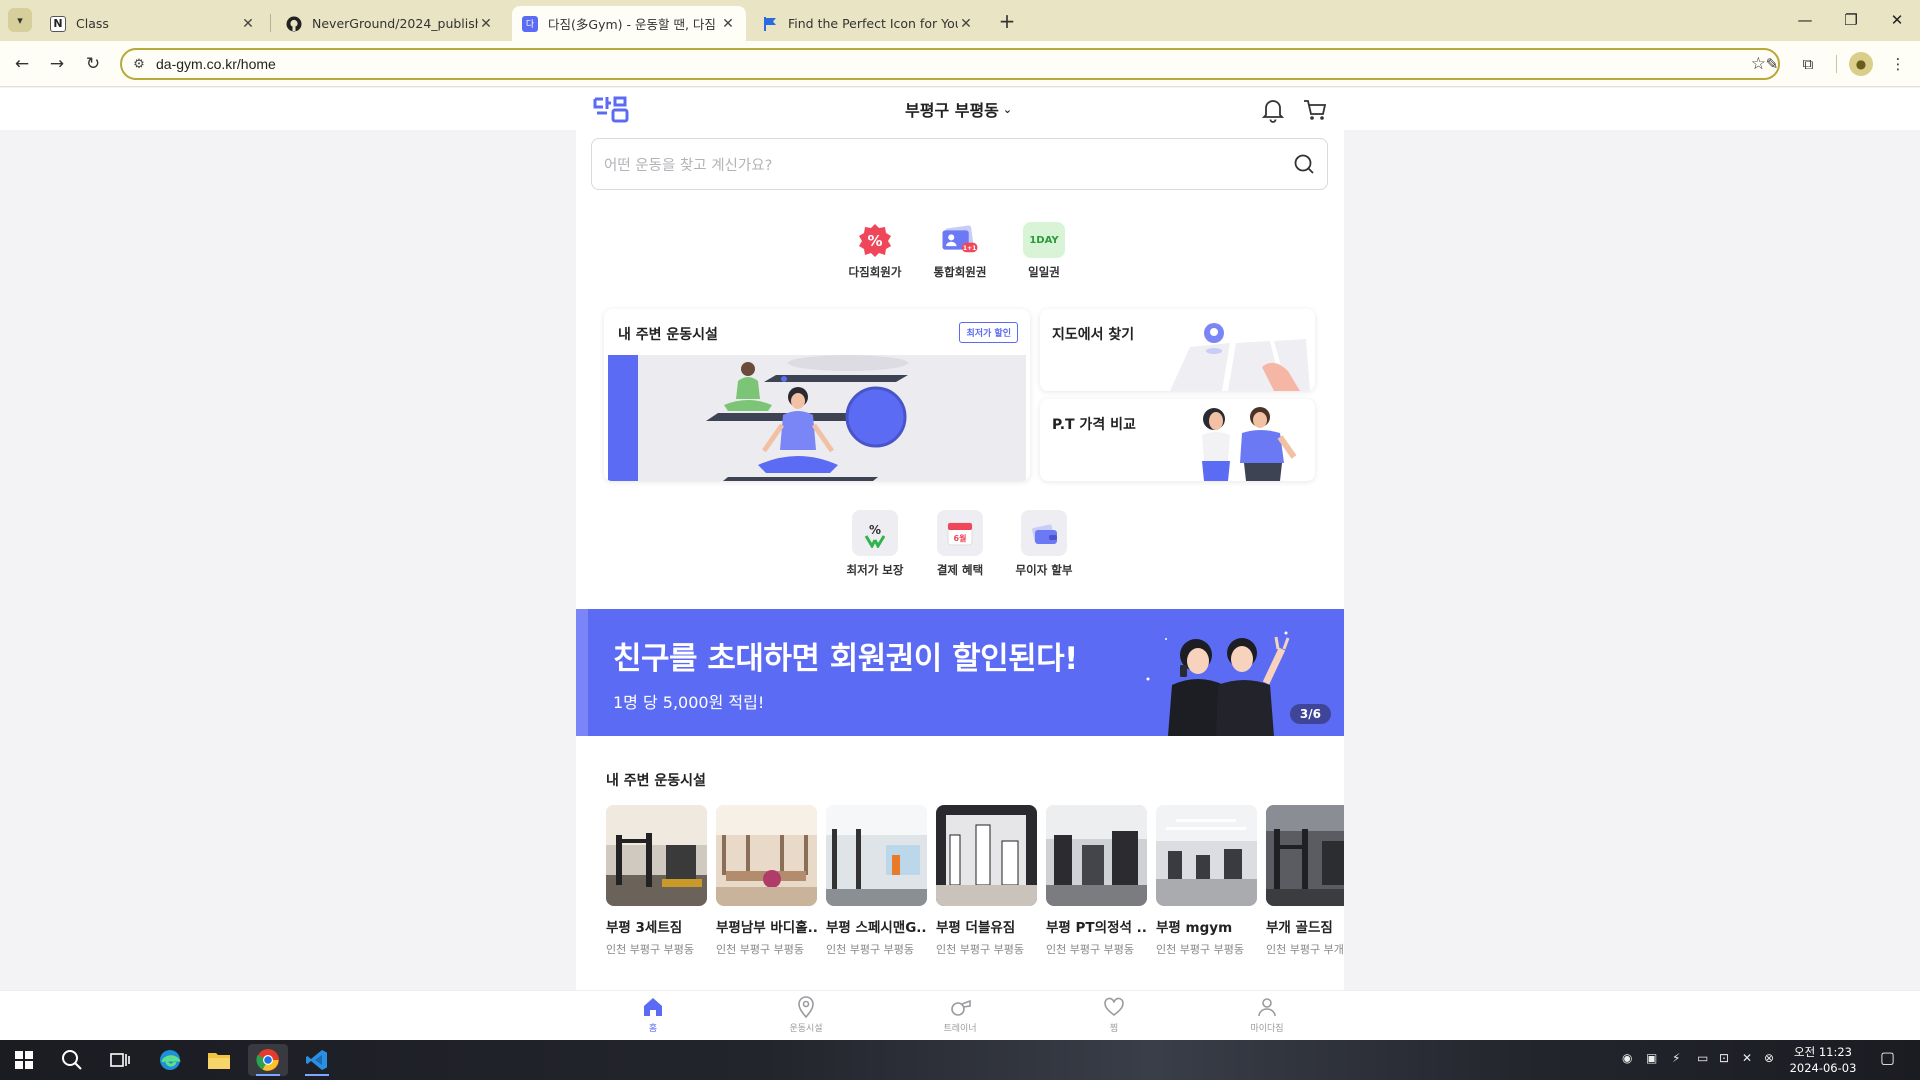 The image size is (1920, 1080). I want to click on file-explorer-icon, so click(219, 1060).